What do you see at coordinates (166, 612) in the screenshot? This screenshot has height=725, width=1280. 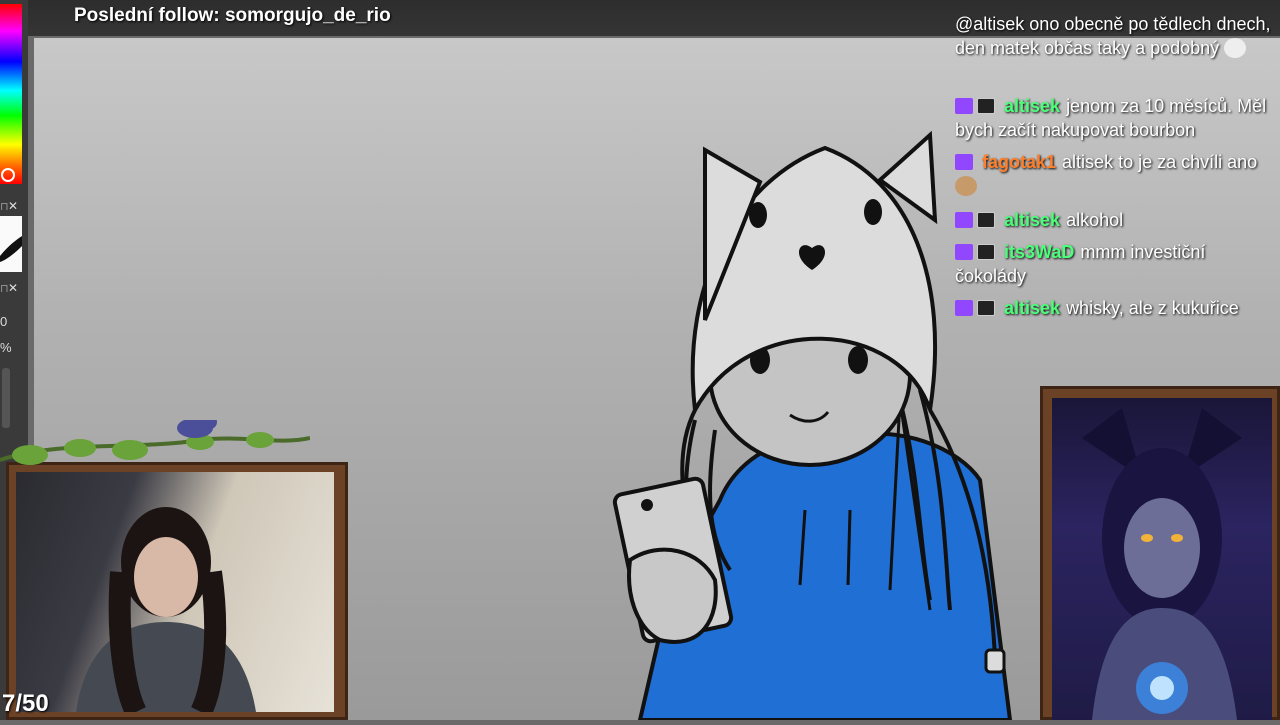 I see `streamer-silhouette` at bounding box center [166, 612].